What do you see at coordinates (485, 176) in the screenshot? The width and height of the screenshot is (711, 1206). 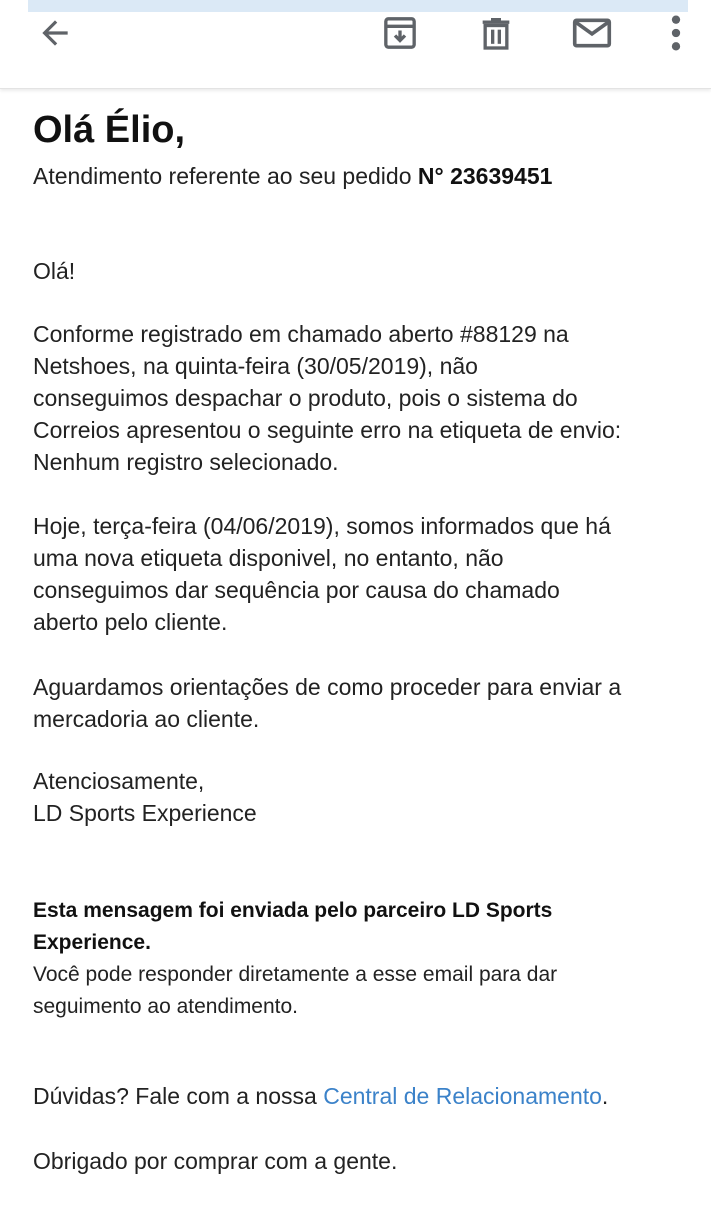 I see `order-number: N° 23639451` at bounding box center [485, 176].